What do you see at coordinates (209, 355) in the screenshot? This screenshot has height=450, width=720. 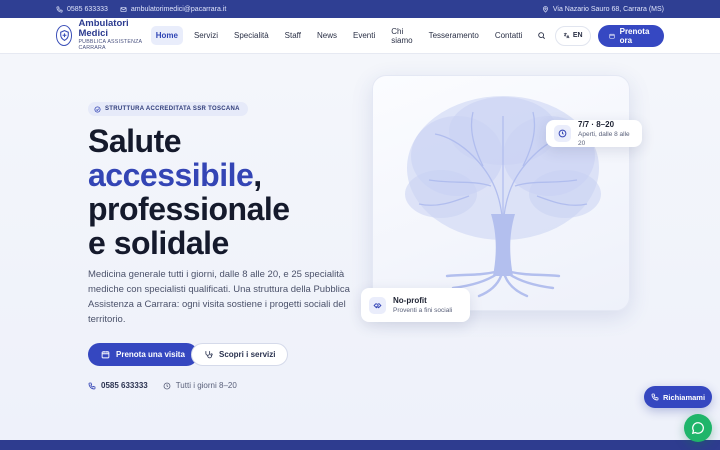 I see `stethoscope-icon` at bounding box center [209, 355].